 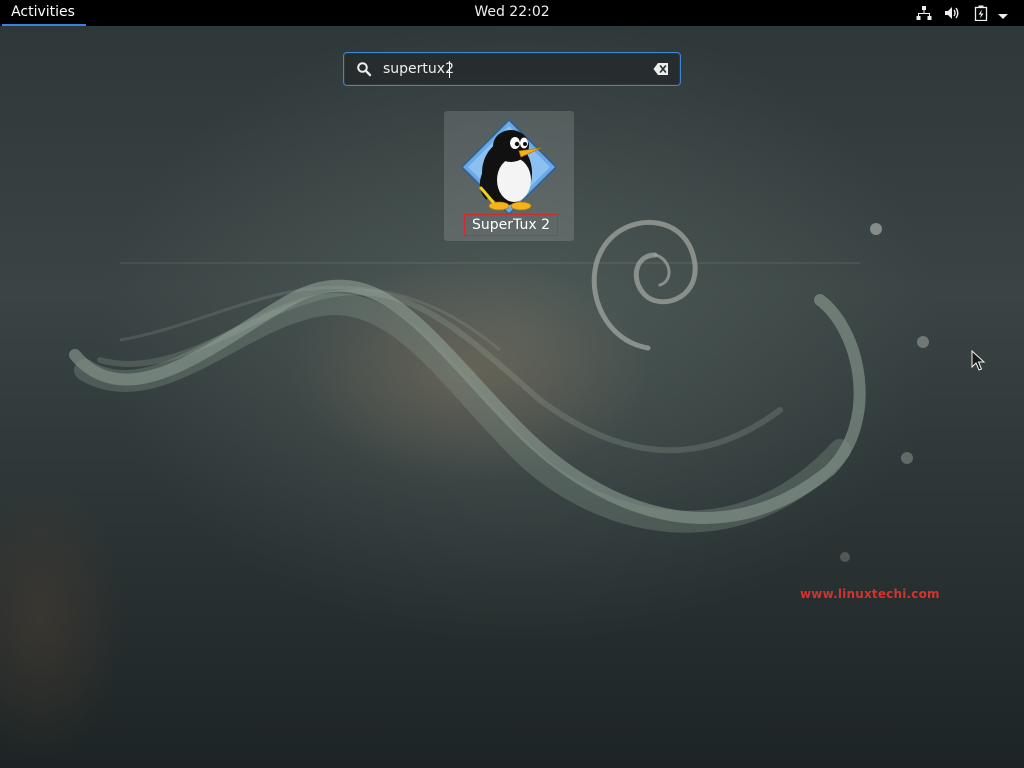 What do you see at coordinates (1003, 17) in the screenshot?
I see `system-menu-arrow-icon` at bounding box center [1003, 17].